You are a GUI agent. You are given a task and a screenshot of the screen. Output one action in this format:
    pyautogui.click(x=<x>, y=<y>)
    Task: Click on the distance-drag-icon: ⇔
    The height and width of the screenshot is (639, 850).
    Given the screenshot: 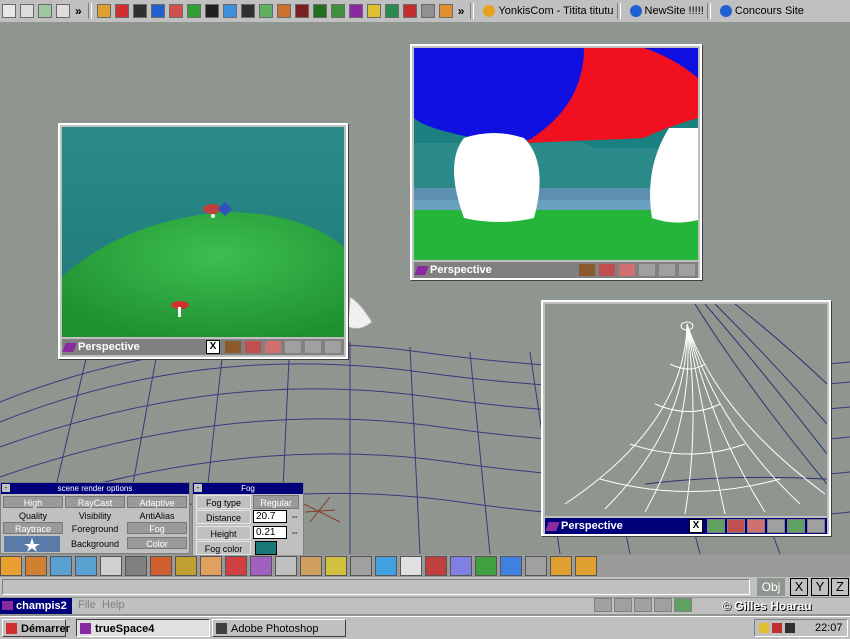 What is the action you would take?
    pyautogui.click(x=294, y=516)
    